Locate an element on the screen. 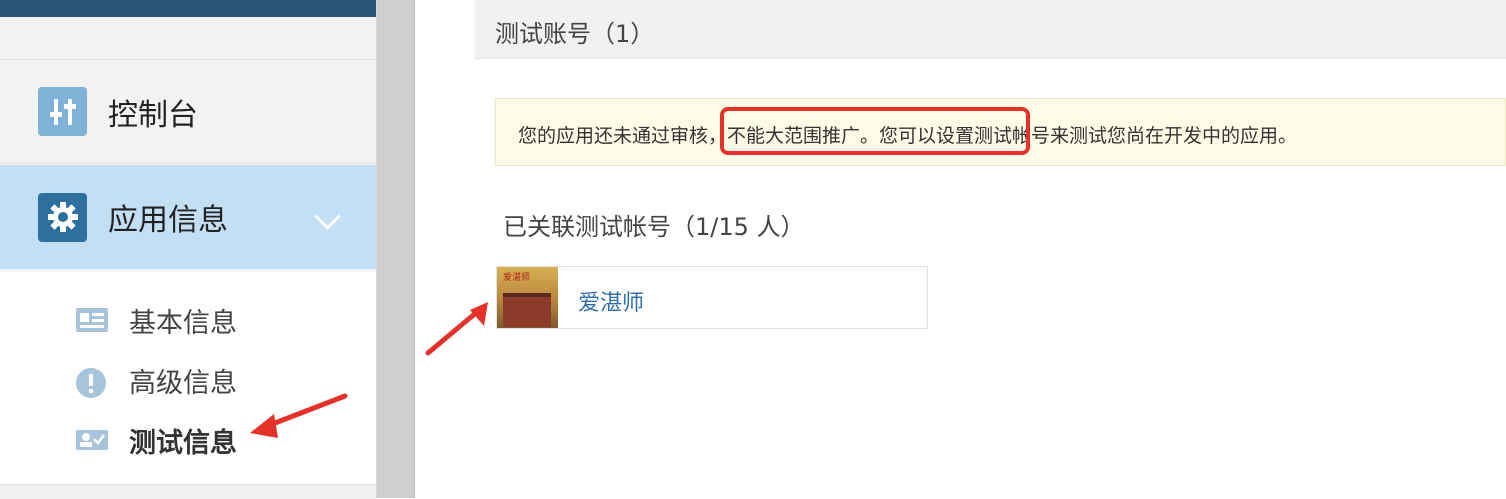 This screenshot has height=499, width=1506. chevron-down-icon is located at coordinates (327, 216).